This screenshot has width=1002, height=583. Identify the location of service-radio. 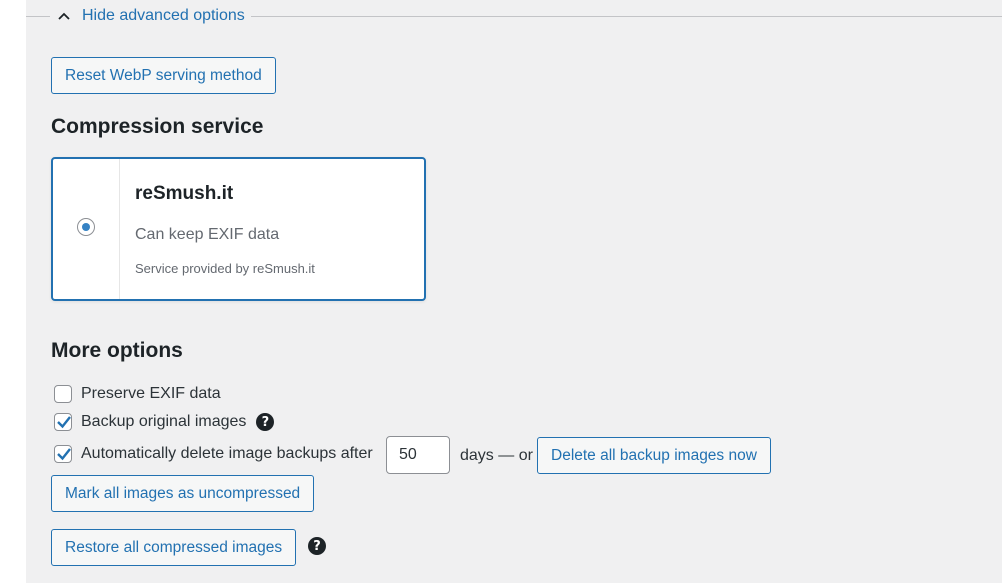
(86, 227).